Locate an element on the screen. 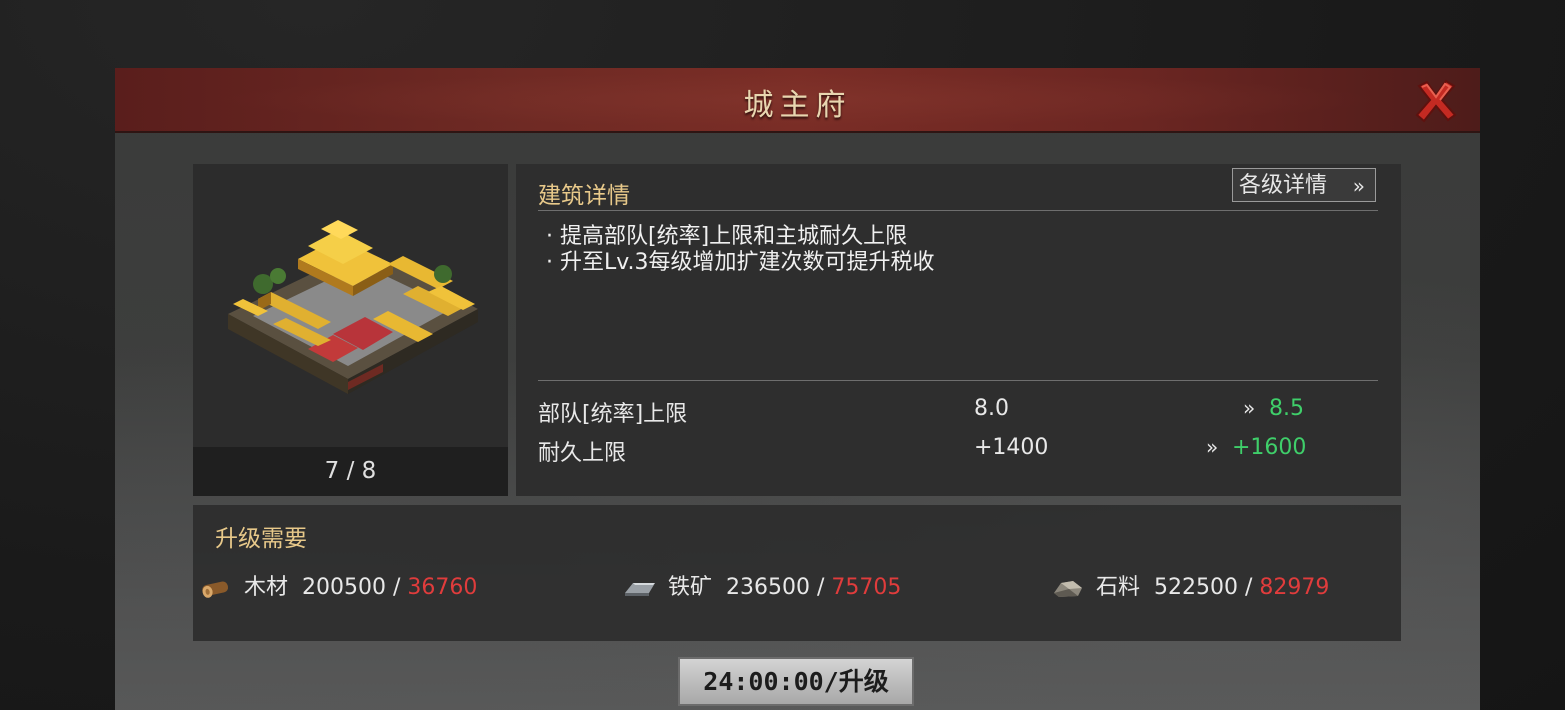 This screenshot has width=1565, height=710. stat-next-command-cap: 8.5 is located at coordinates (1286, 408).